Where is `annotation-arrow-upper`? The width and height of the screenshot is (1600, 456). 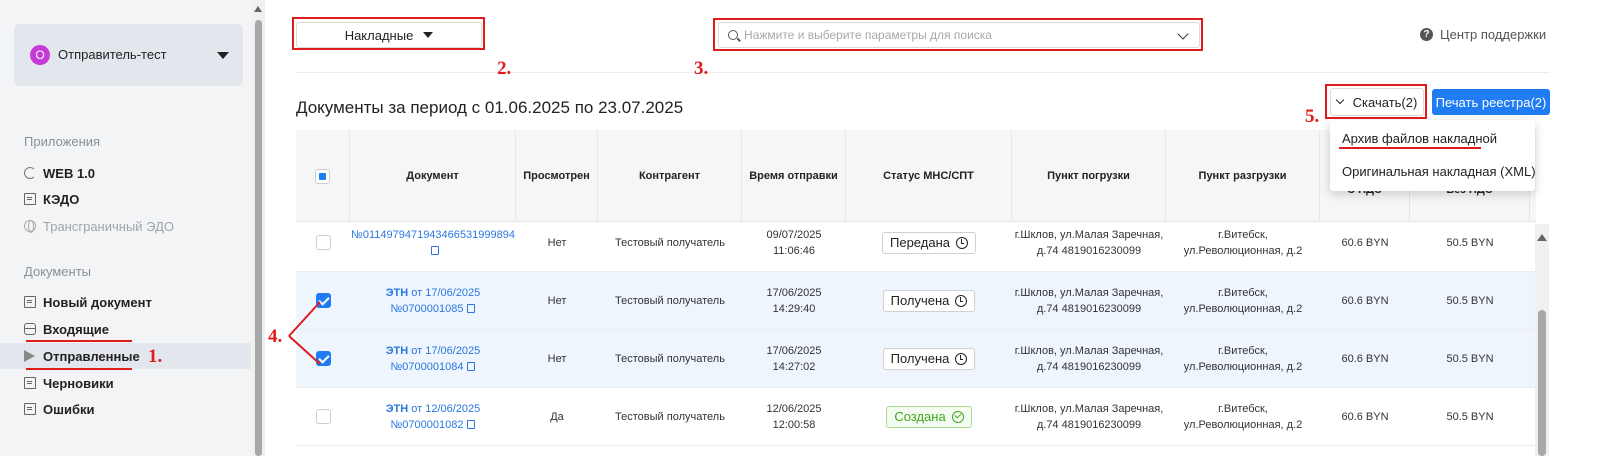
annotation-arrow-upper is located at coordinates (304, 319).